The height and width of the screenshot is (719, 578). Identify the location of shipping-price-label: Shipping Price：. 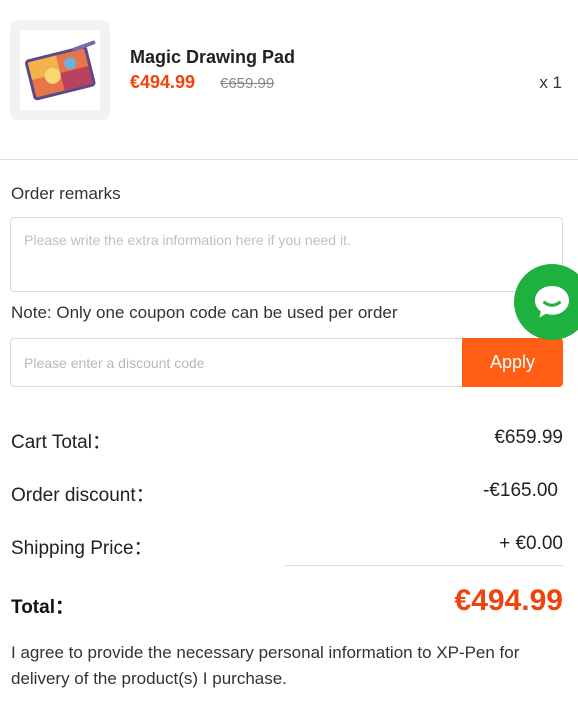
(82, 548).